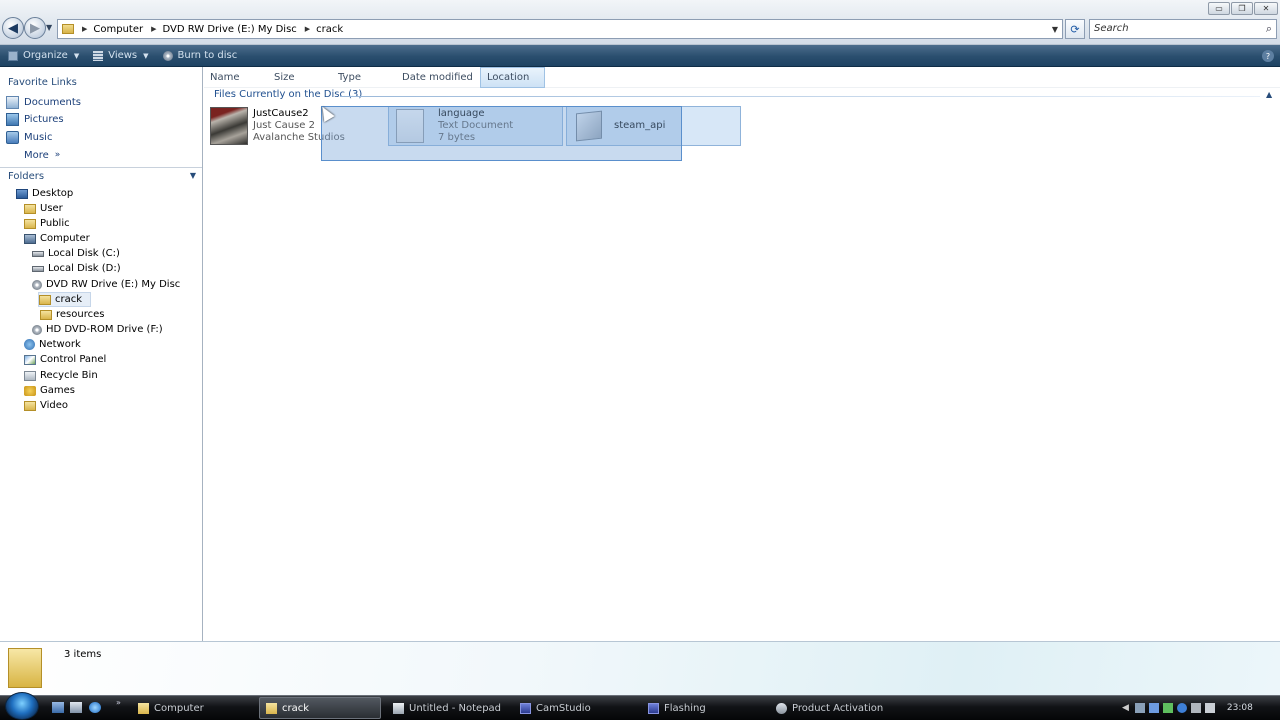 The image size is (1280, 720). Describe the element at coordinates (61, 375) in the screenshot. I see `tree-item-recycle-bin: Recycle Bin` at that location.